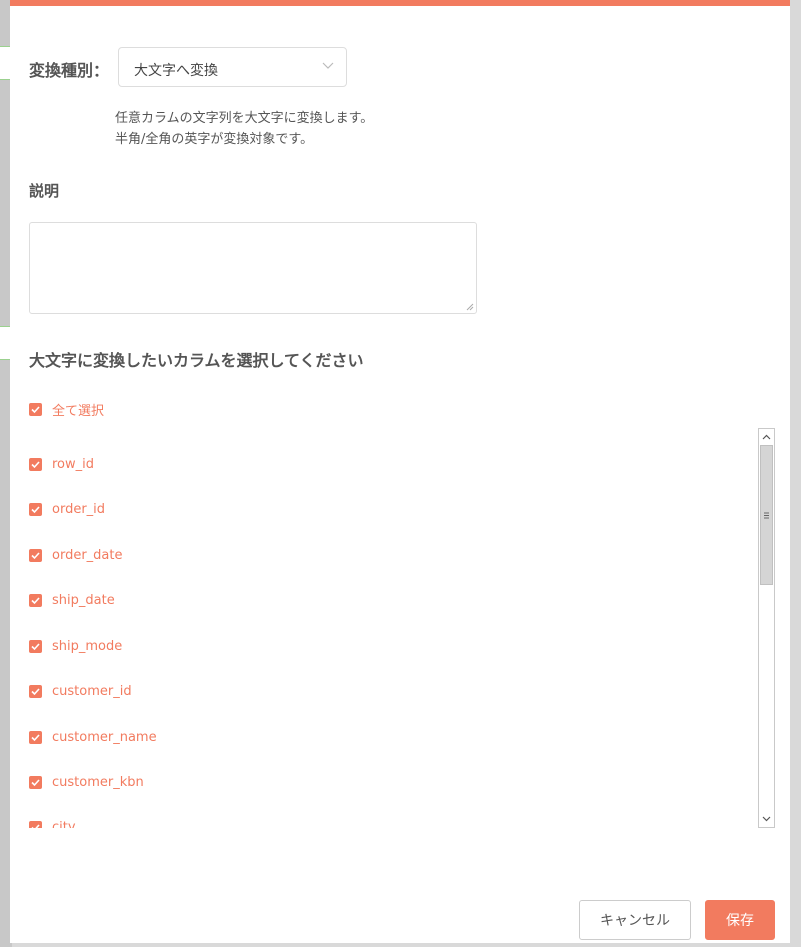 The width and height of the screenshot is (801, 947). I want to click on arrow-up-icon, so click(766, 437).